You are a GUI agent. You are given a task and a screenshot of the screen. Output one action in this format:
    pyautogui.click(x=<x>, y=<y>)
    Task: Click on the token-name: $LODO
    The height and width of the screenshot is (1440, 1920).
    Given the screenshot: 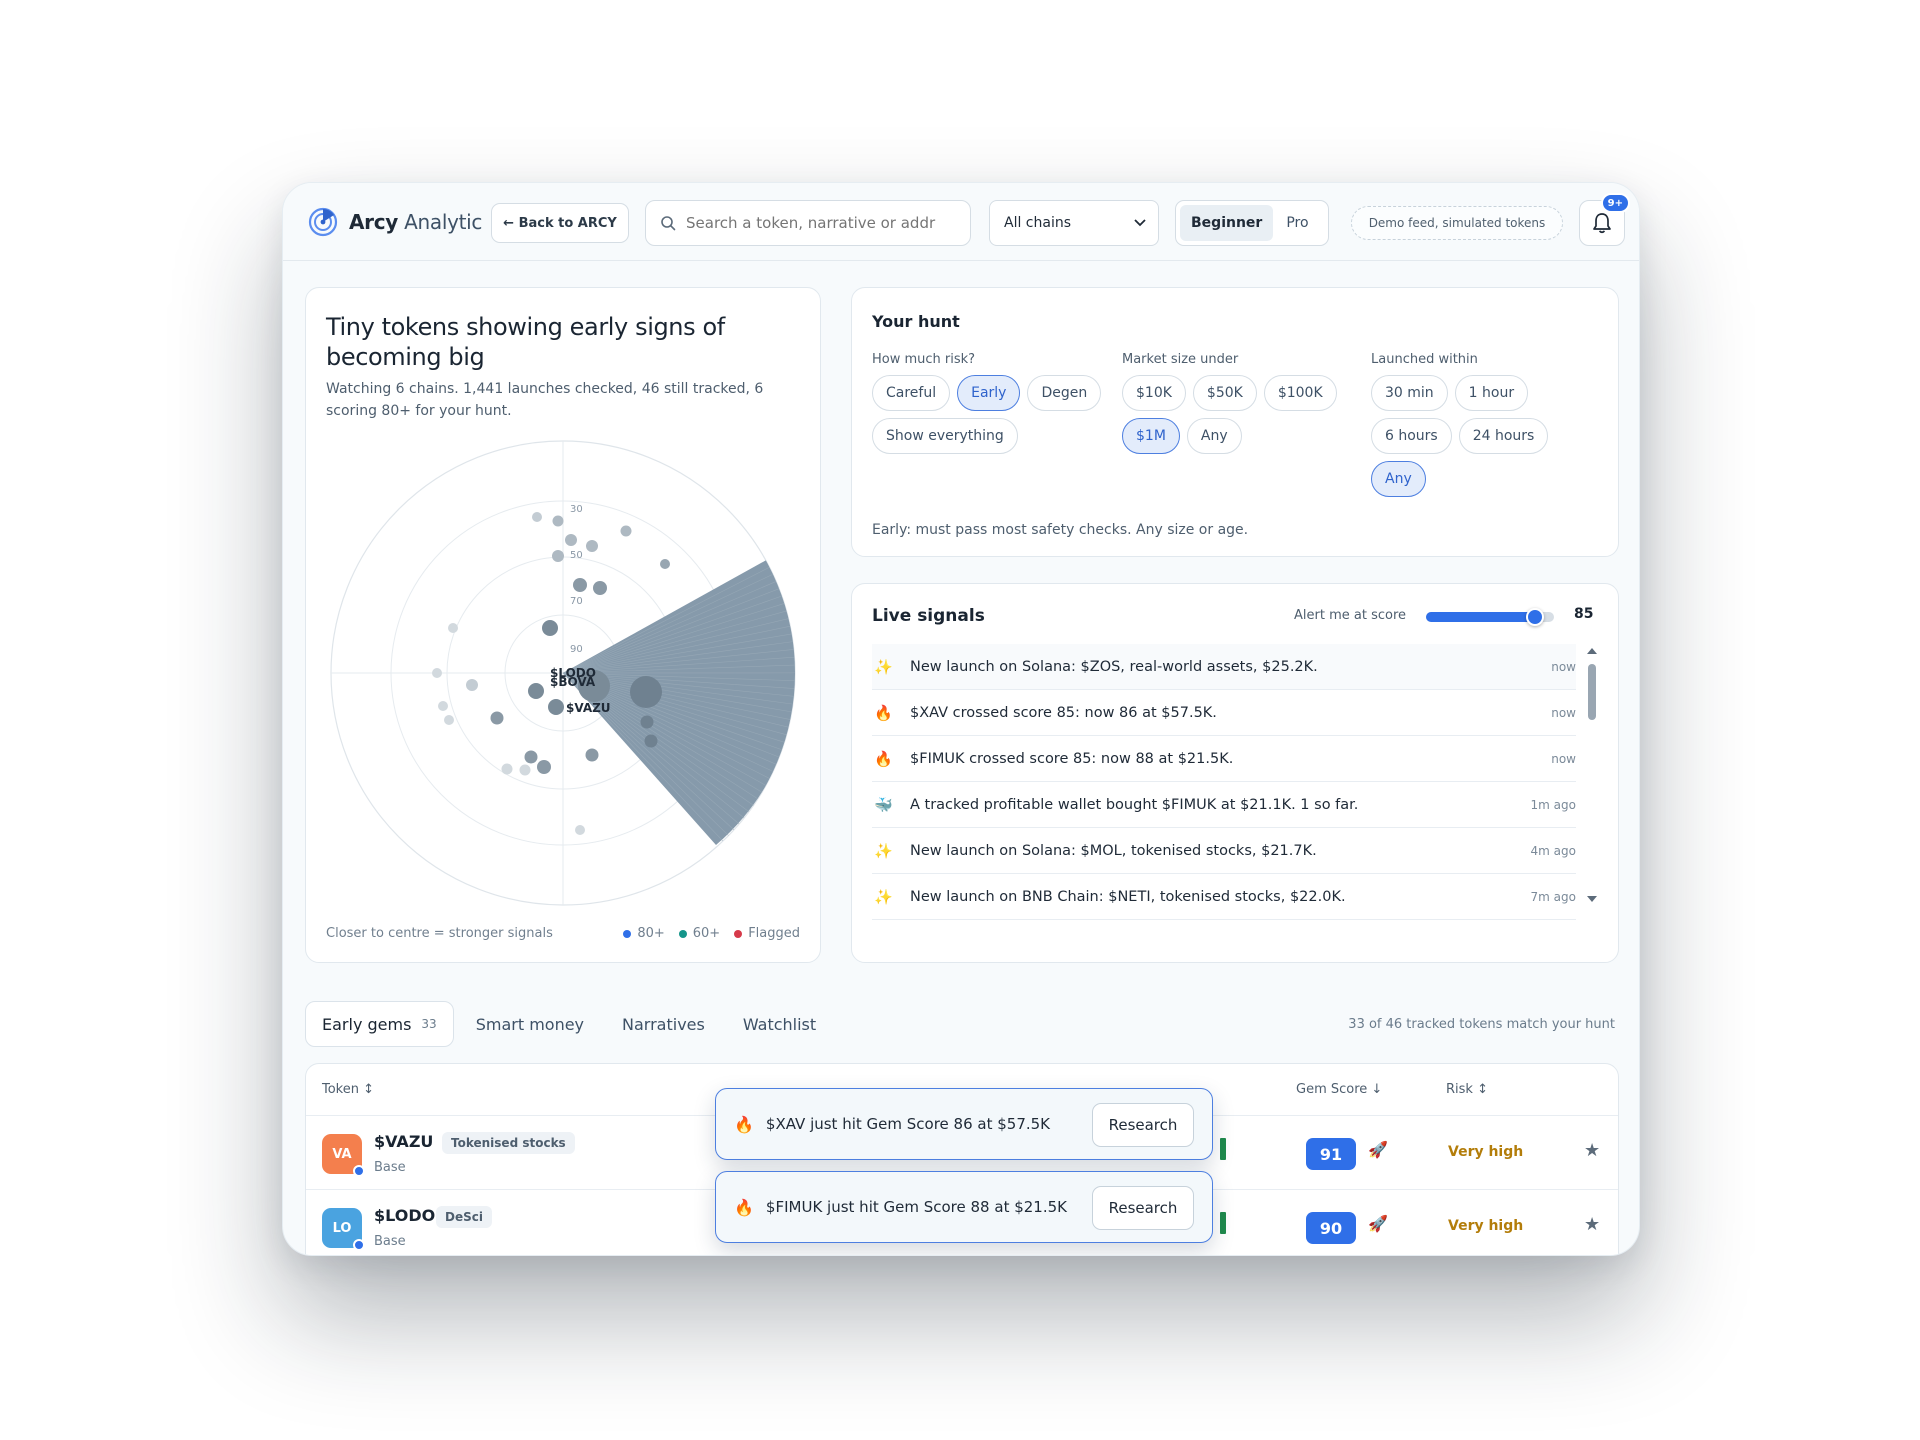 What is the action you would take?
    pyautogui.click(x=404, y=1215)
    